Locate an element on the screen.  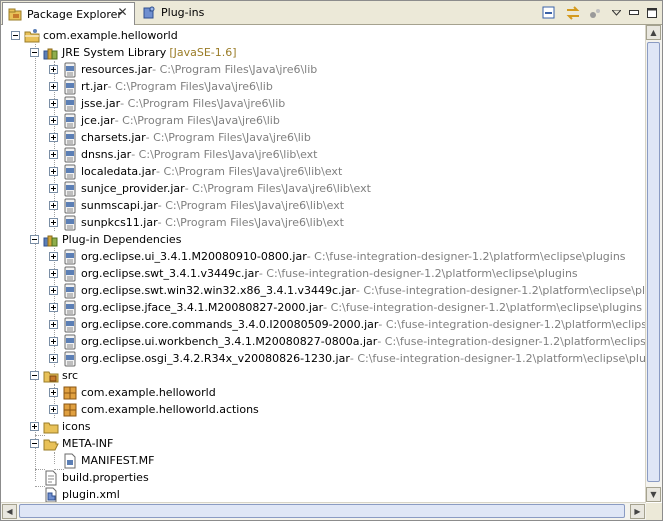
jar-name: localedata.jar is located at coordinates (118, 171).